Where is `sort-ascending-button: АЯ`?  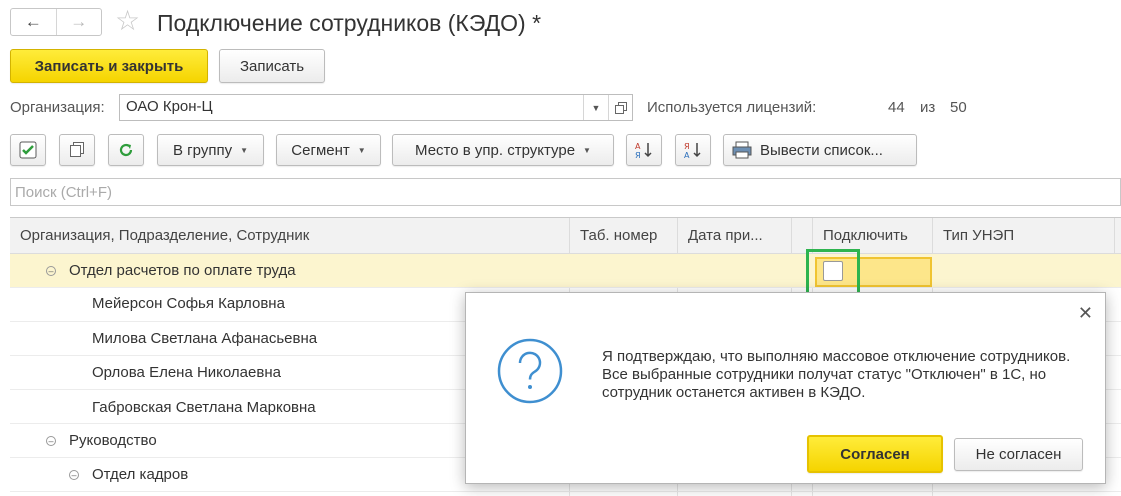
sort-ascending-button: АЯ is located at coordinates (644, 150).